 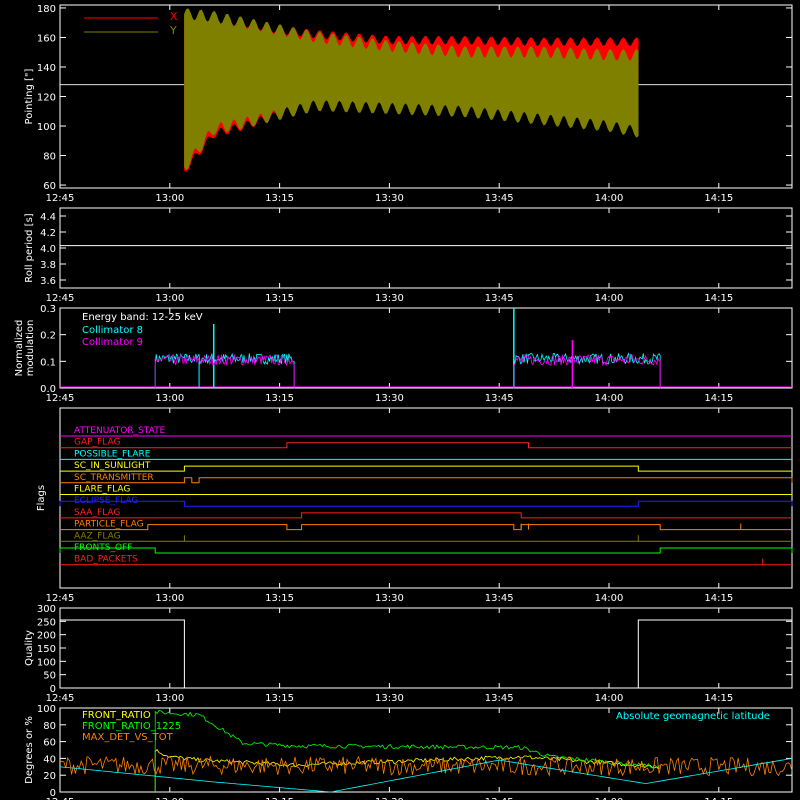 What do you see at coordinates (49, 676) in the screenshot?
I see `y-tick-label: 50` at bounding box center [49, 676].